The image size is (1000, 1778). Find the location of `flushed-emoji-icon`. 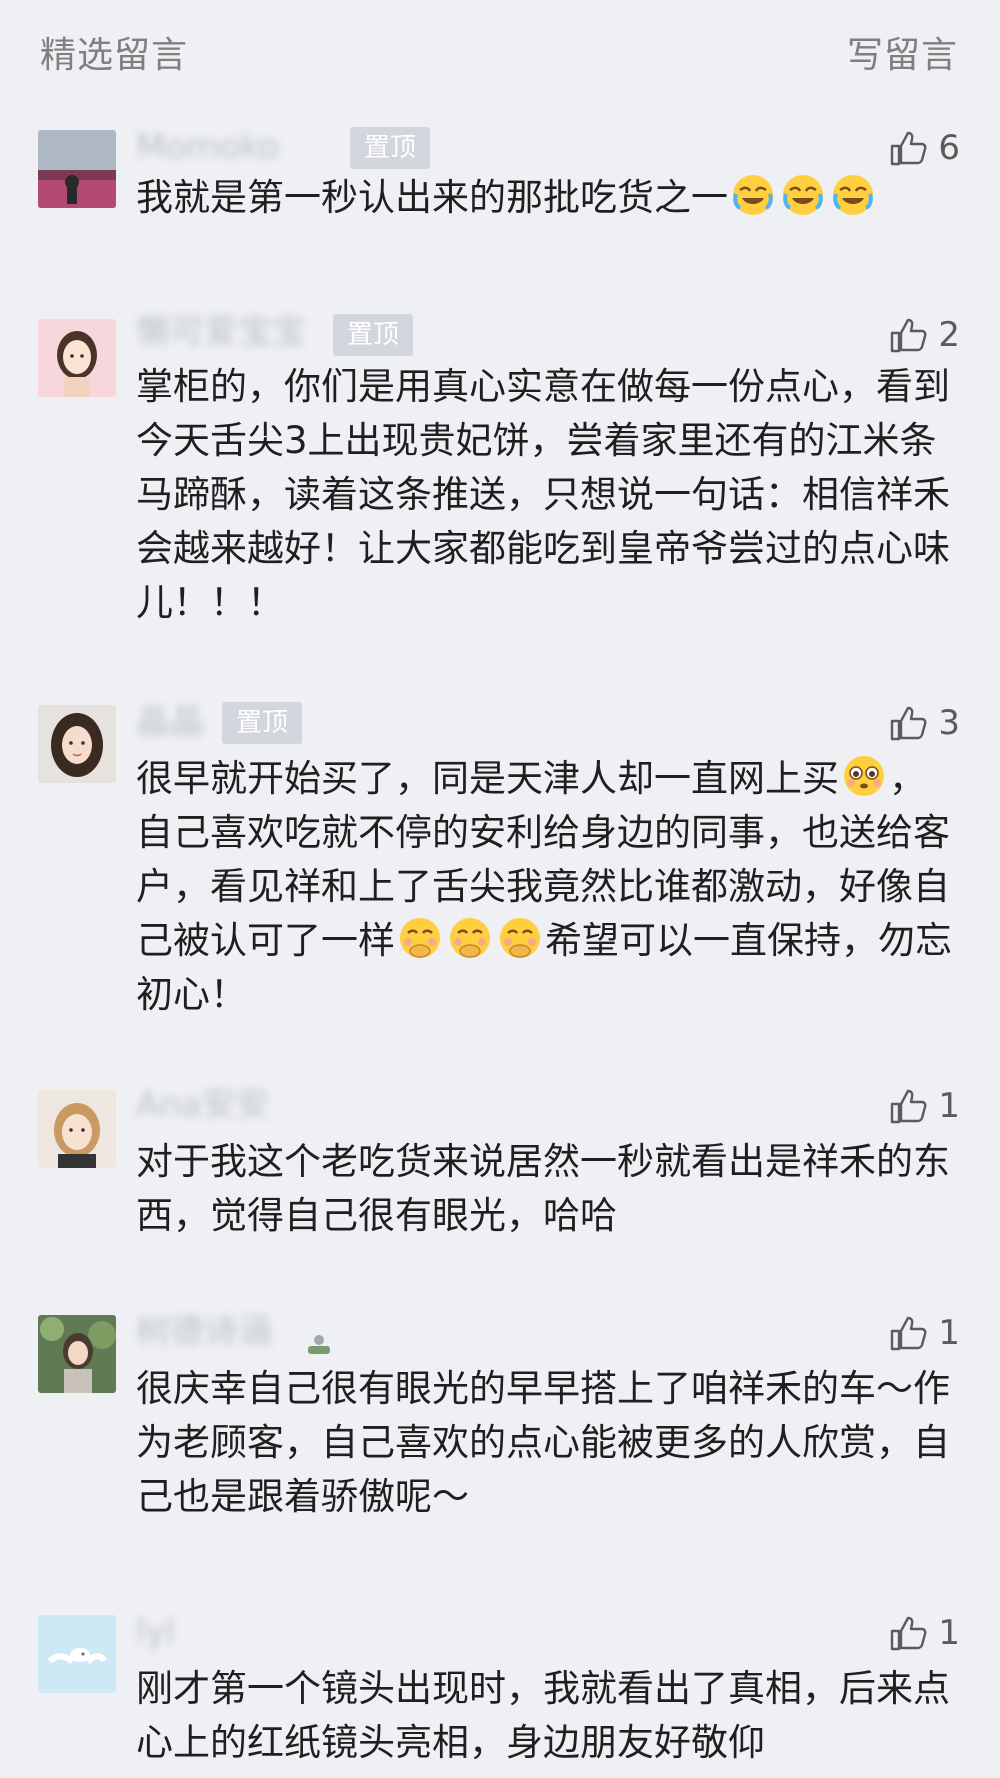

flushed-emoji-icon is located at coordinates (864, 776).